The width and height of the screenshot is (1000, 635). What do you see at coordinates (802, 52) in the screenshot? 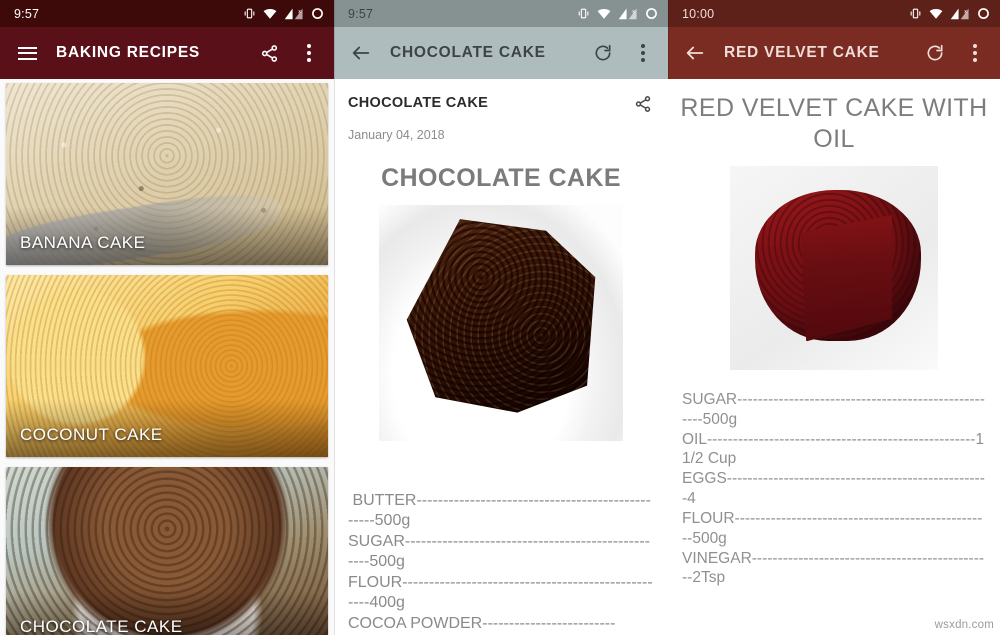
I see `page-title: RED VELVET CAKE` at bounding box center [802, 52].